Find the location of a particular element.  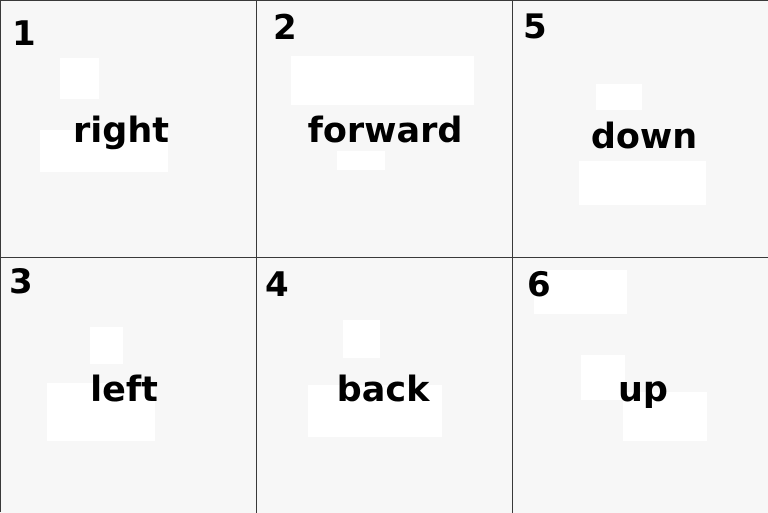

direction-label: left is located at coordinates (124, 390).